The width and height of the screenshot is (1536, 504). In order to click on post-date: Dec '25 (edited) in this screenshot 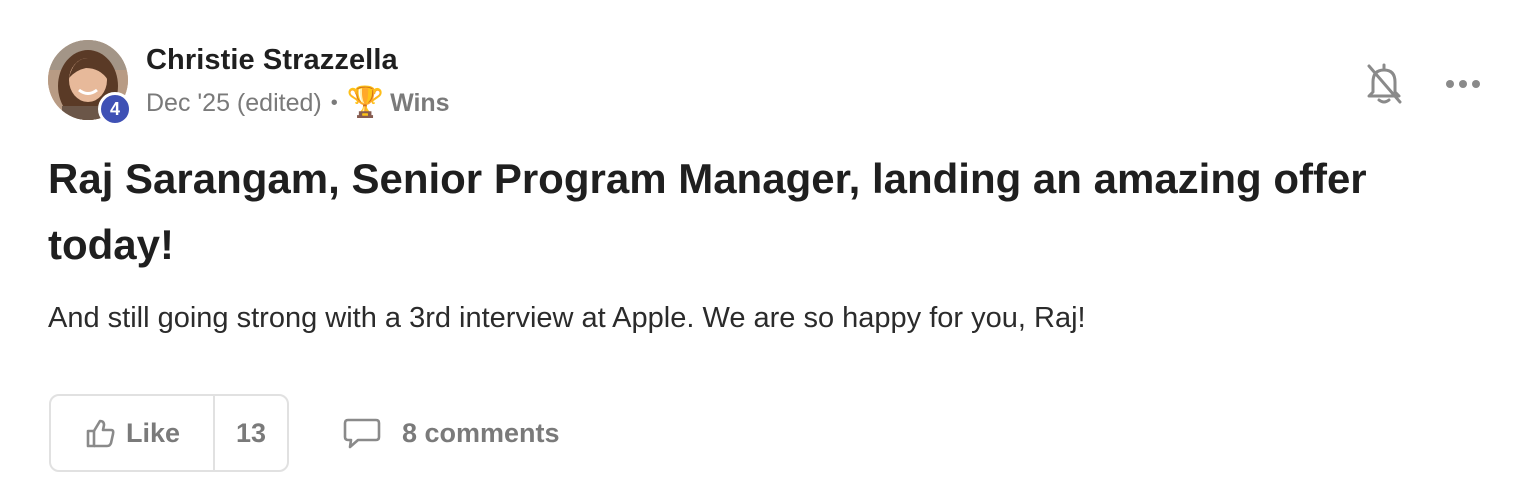, I will do `click(234, 103)`.